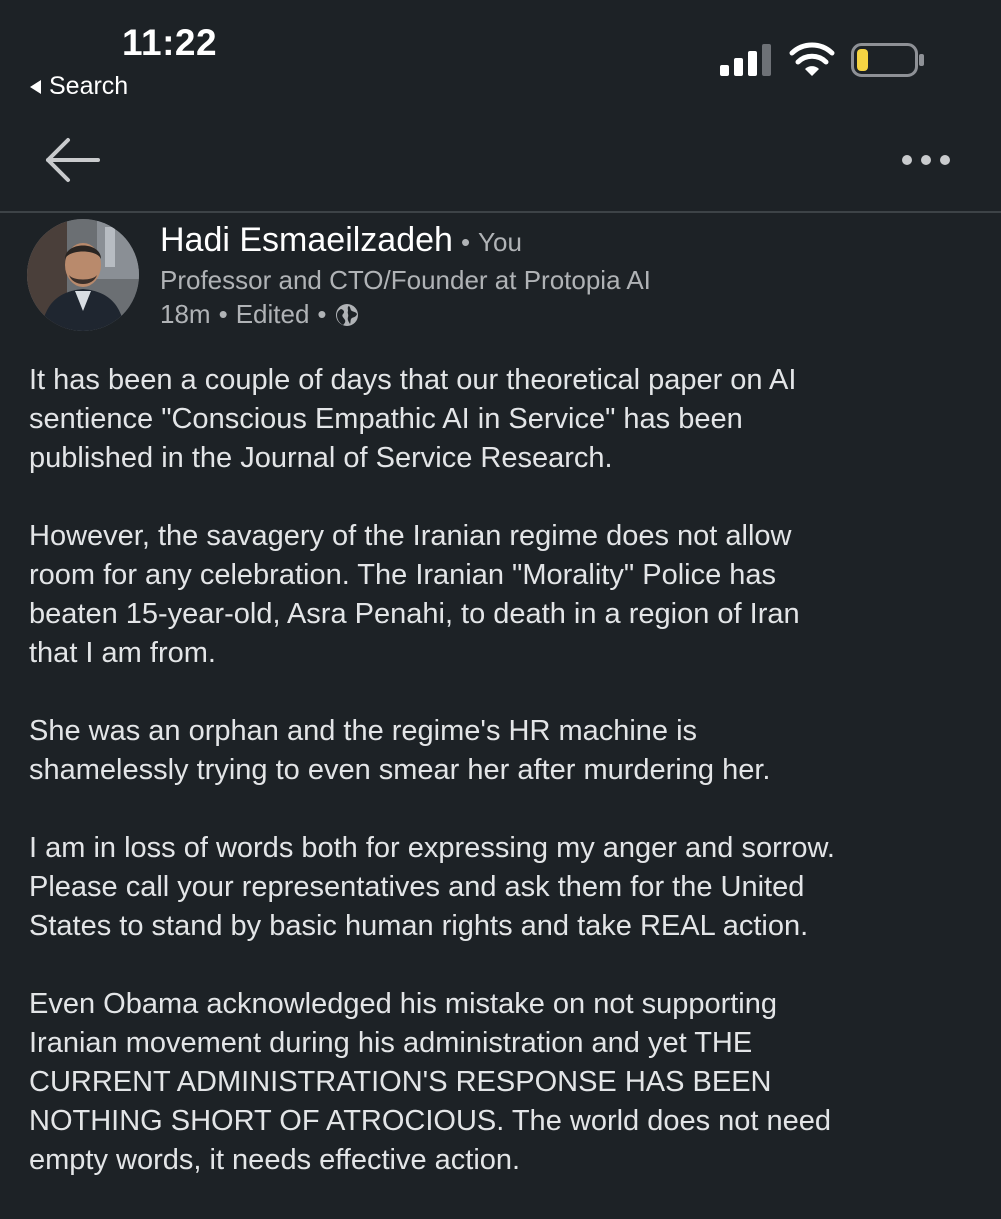  I want to click on author-headline: Professor and CTO/Founder at Protopia AI, so click(405, 280).